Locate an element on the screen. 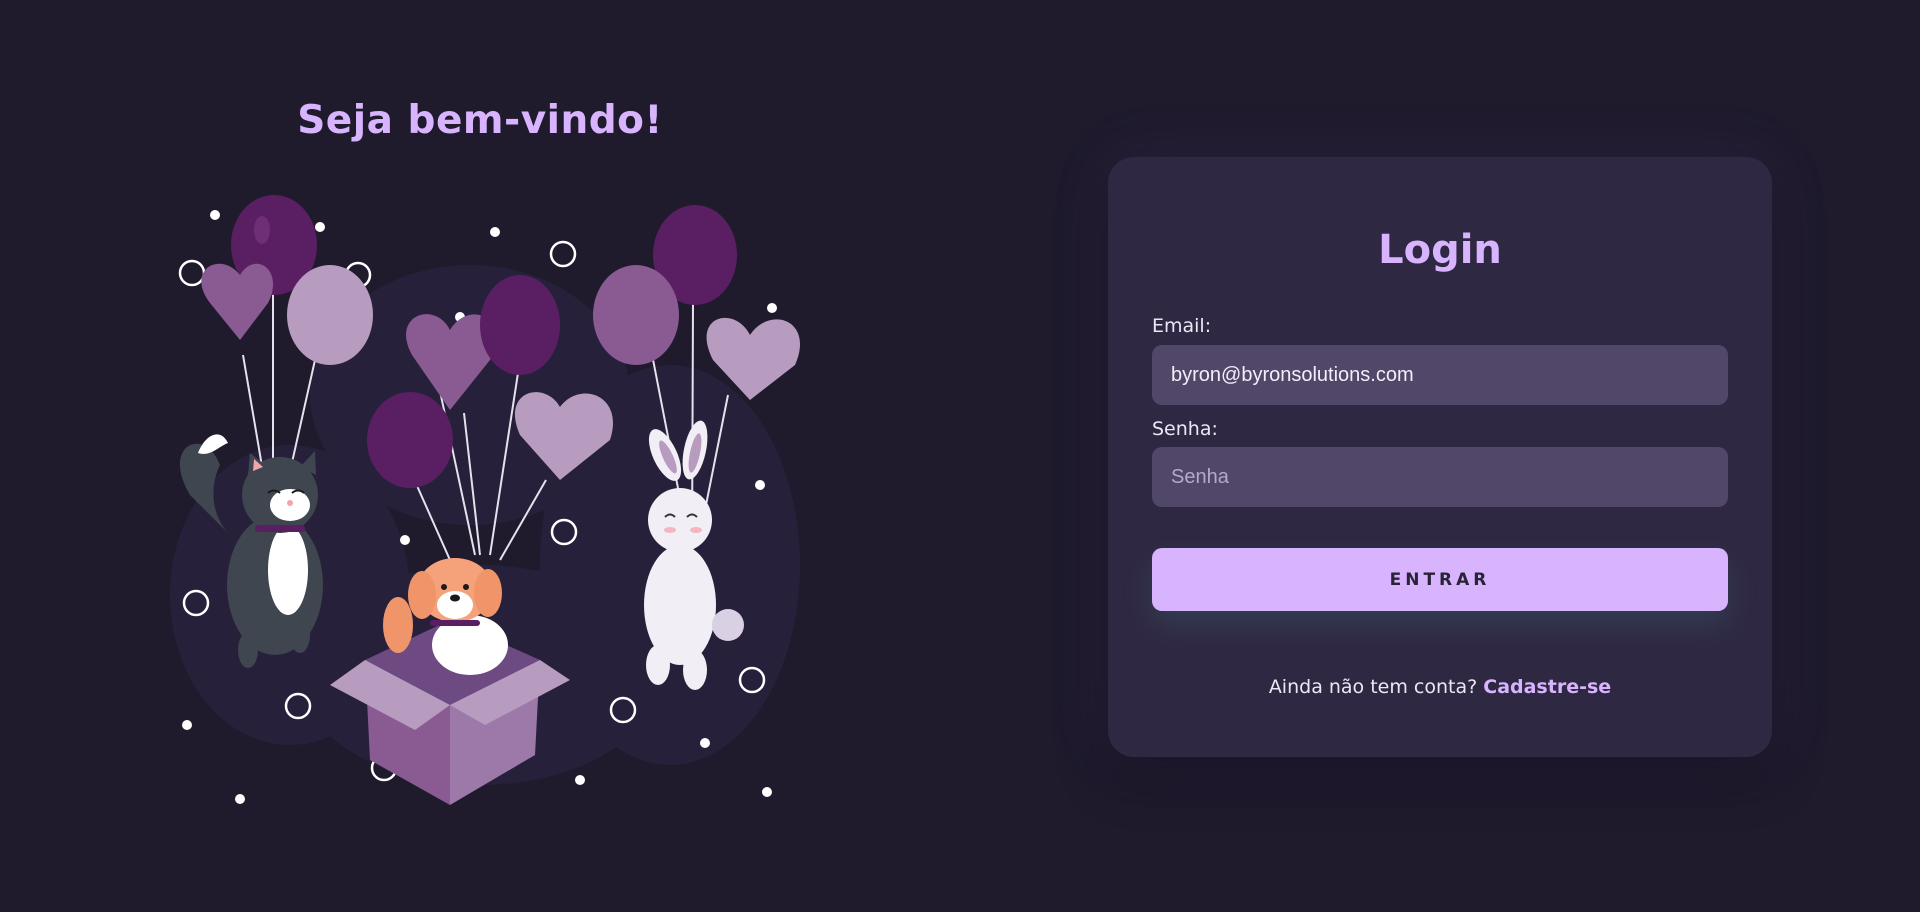 Image resolution: width=1920 pixels, height=912 pixels. password-label: Senha: is located at coordinates (1185, 429).